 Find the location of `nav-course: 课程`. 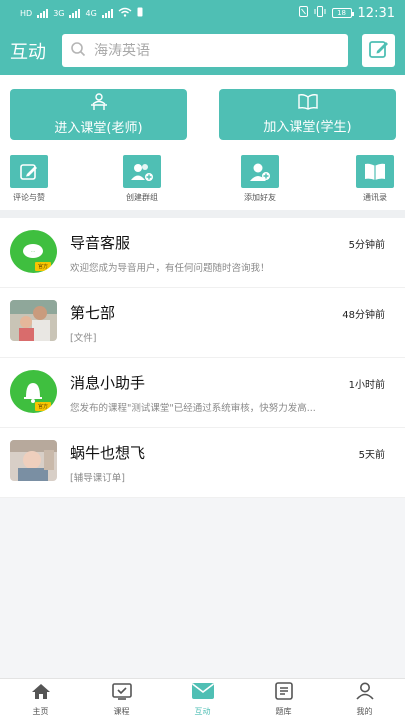

nav-course: 课程 is located at coordinates (121, 699).